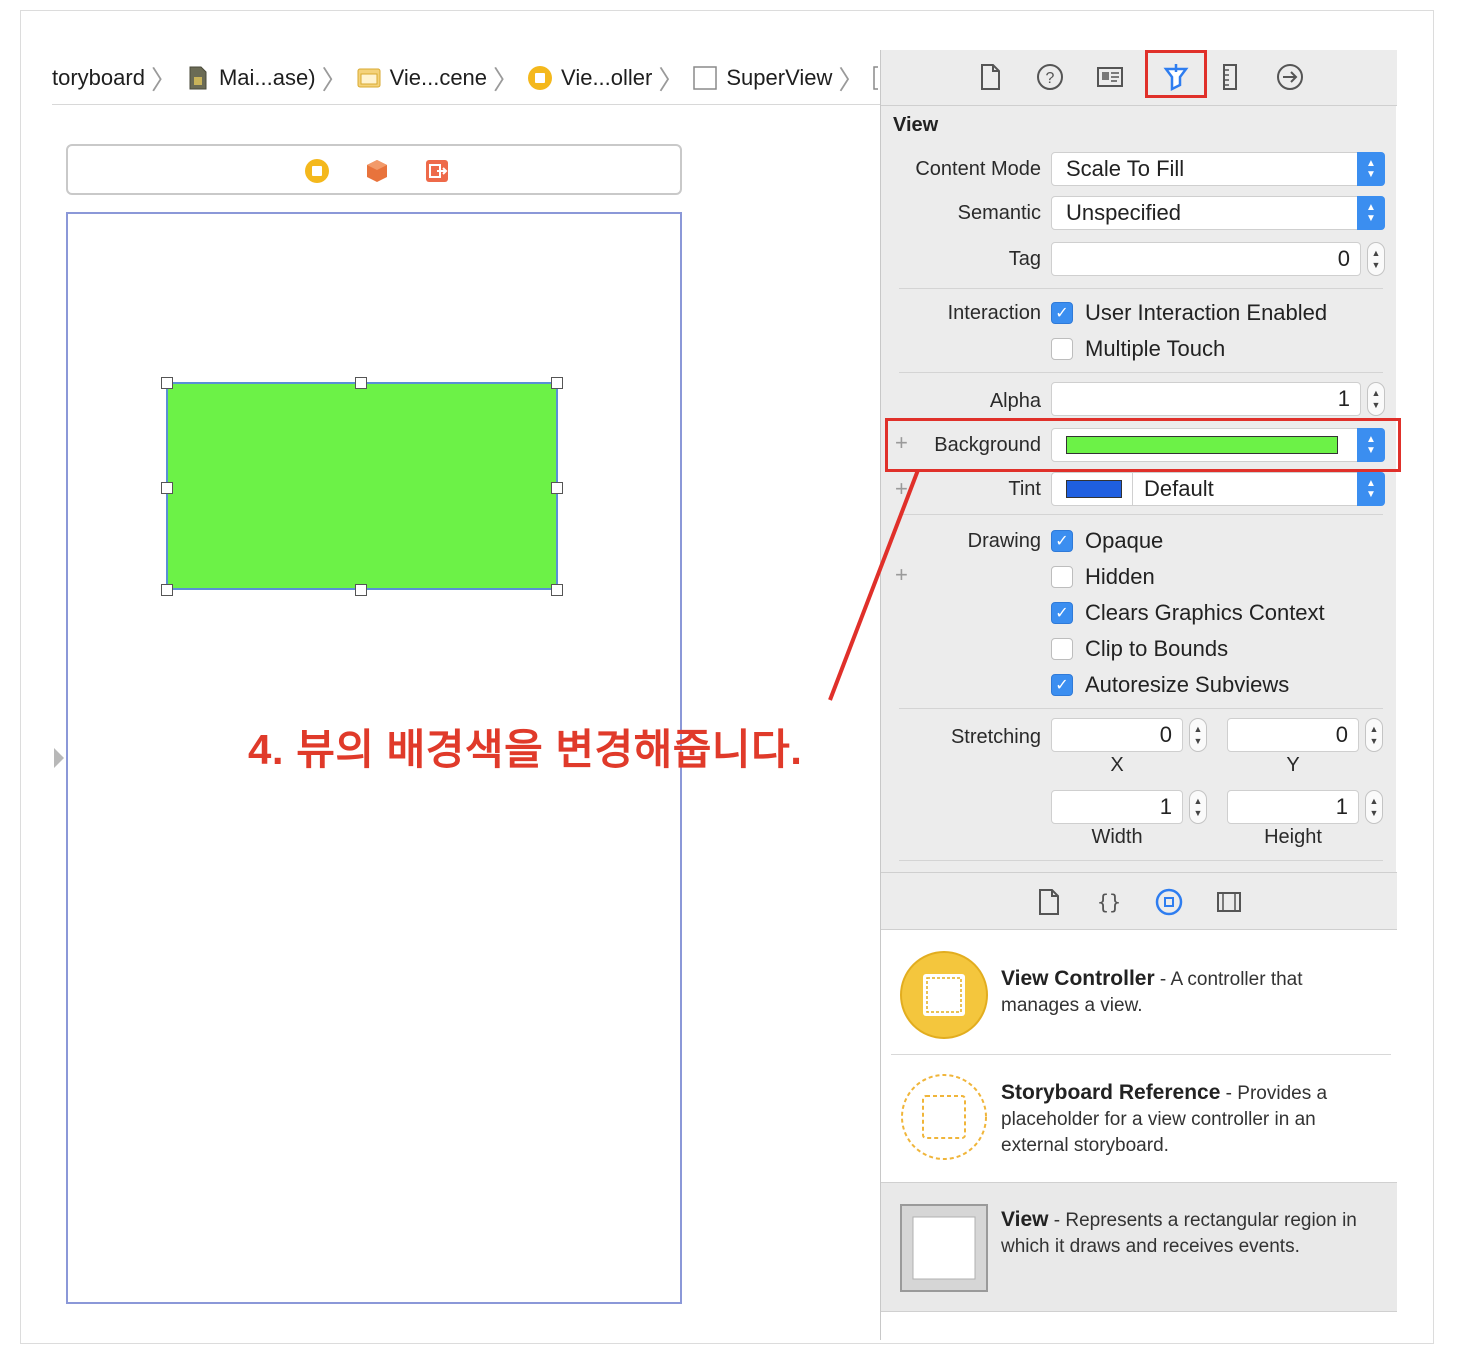 This screenshot has width=1466, height=1370. What do you see at coordinates (990, 77) in the screenshot?
I see `file-inspector-icon` at bounding box center [990, 77].